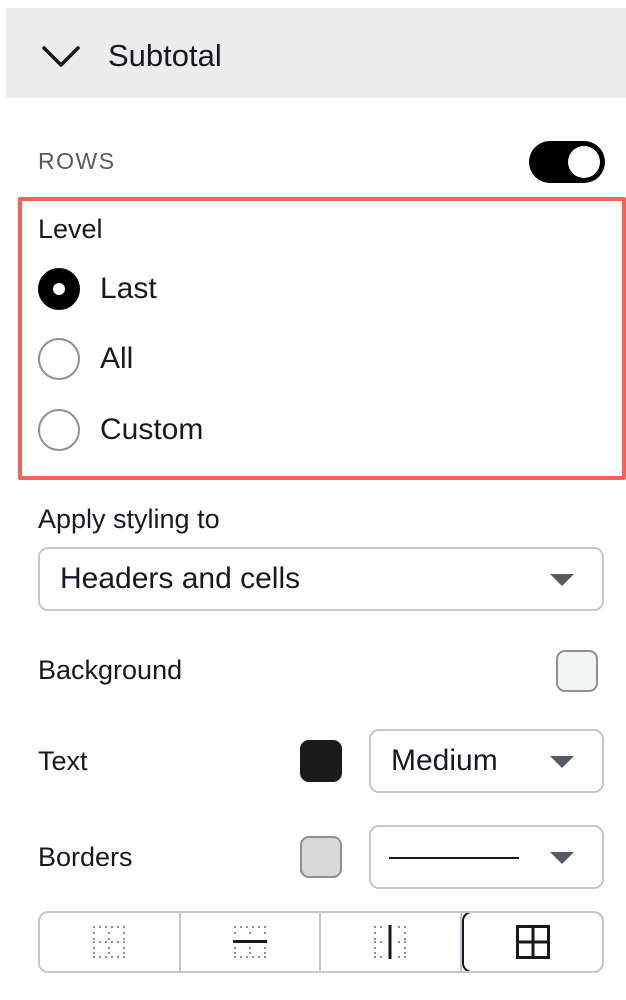 The width and height of the screenshot is (626, 1000). I want to click on level-option-all: All, so click(85, 359).